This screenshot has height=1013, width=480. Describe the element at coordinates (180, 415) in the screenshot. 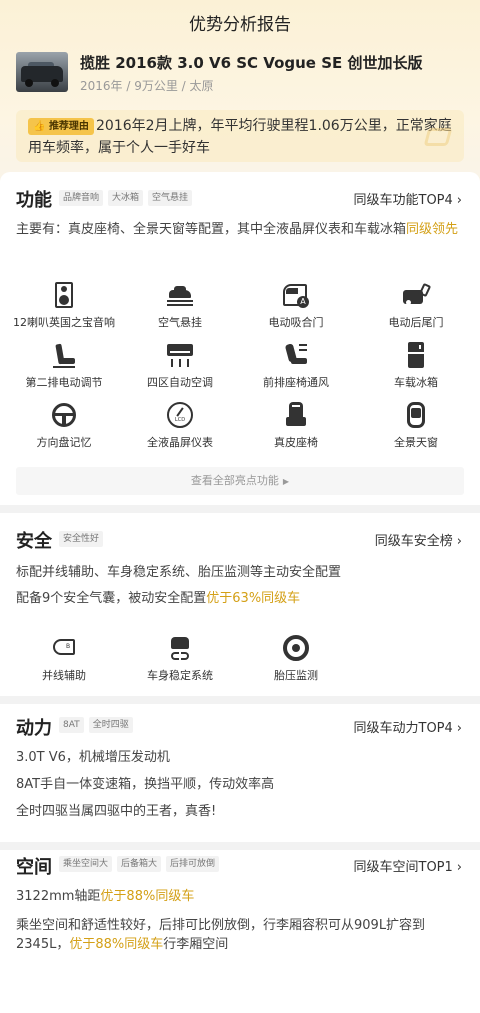

I see `lcd-gauge-icon: LCD` at that location.